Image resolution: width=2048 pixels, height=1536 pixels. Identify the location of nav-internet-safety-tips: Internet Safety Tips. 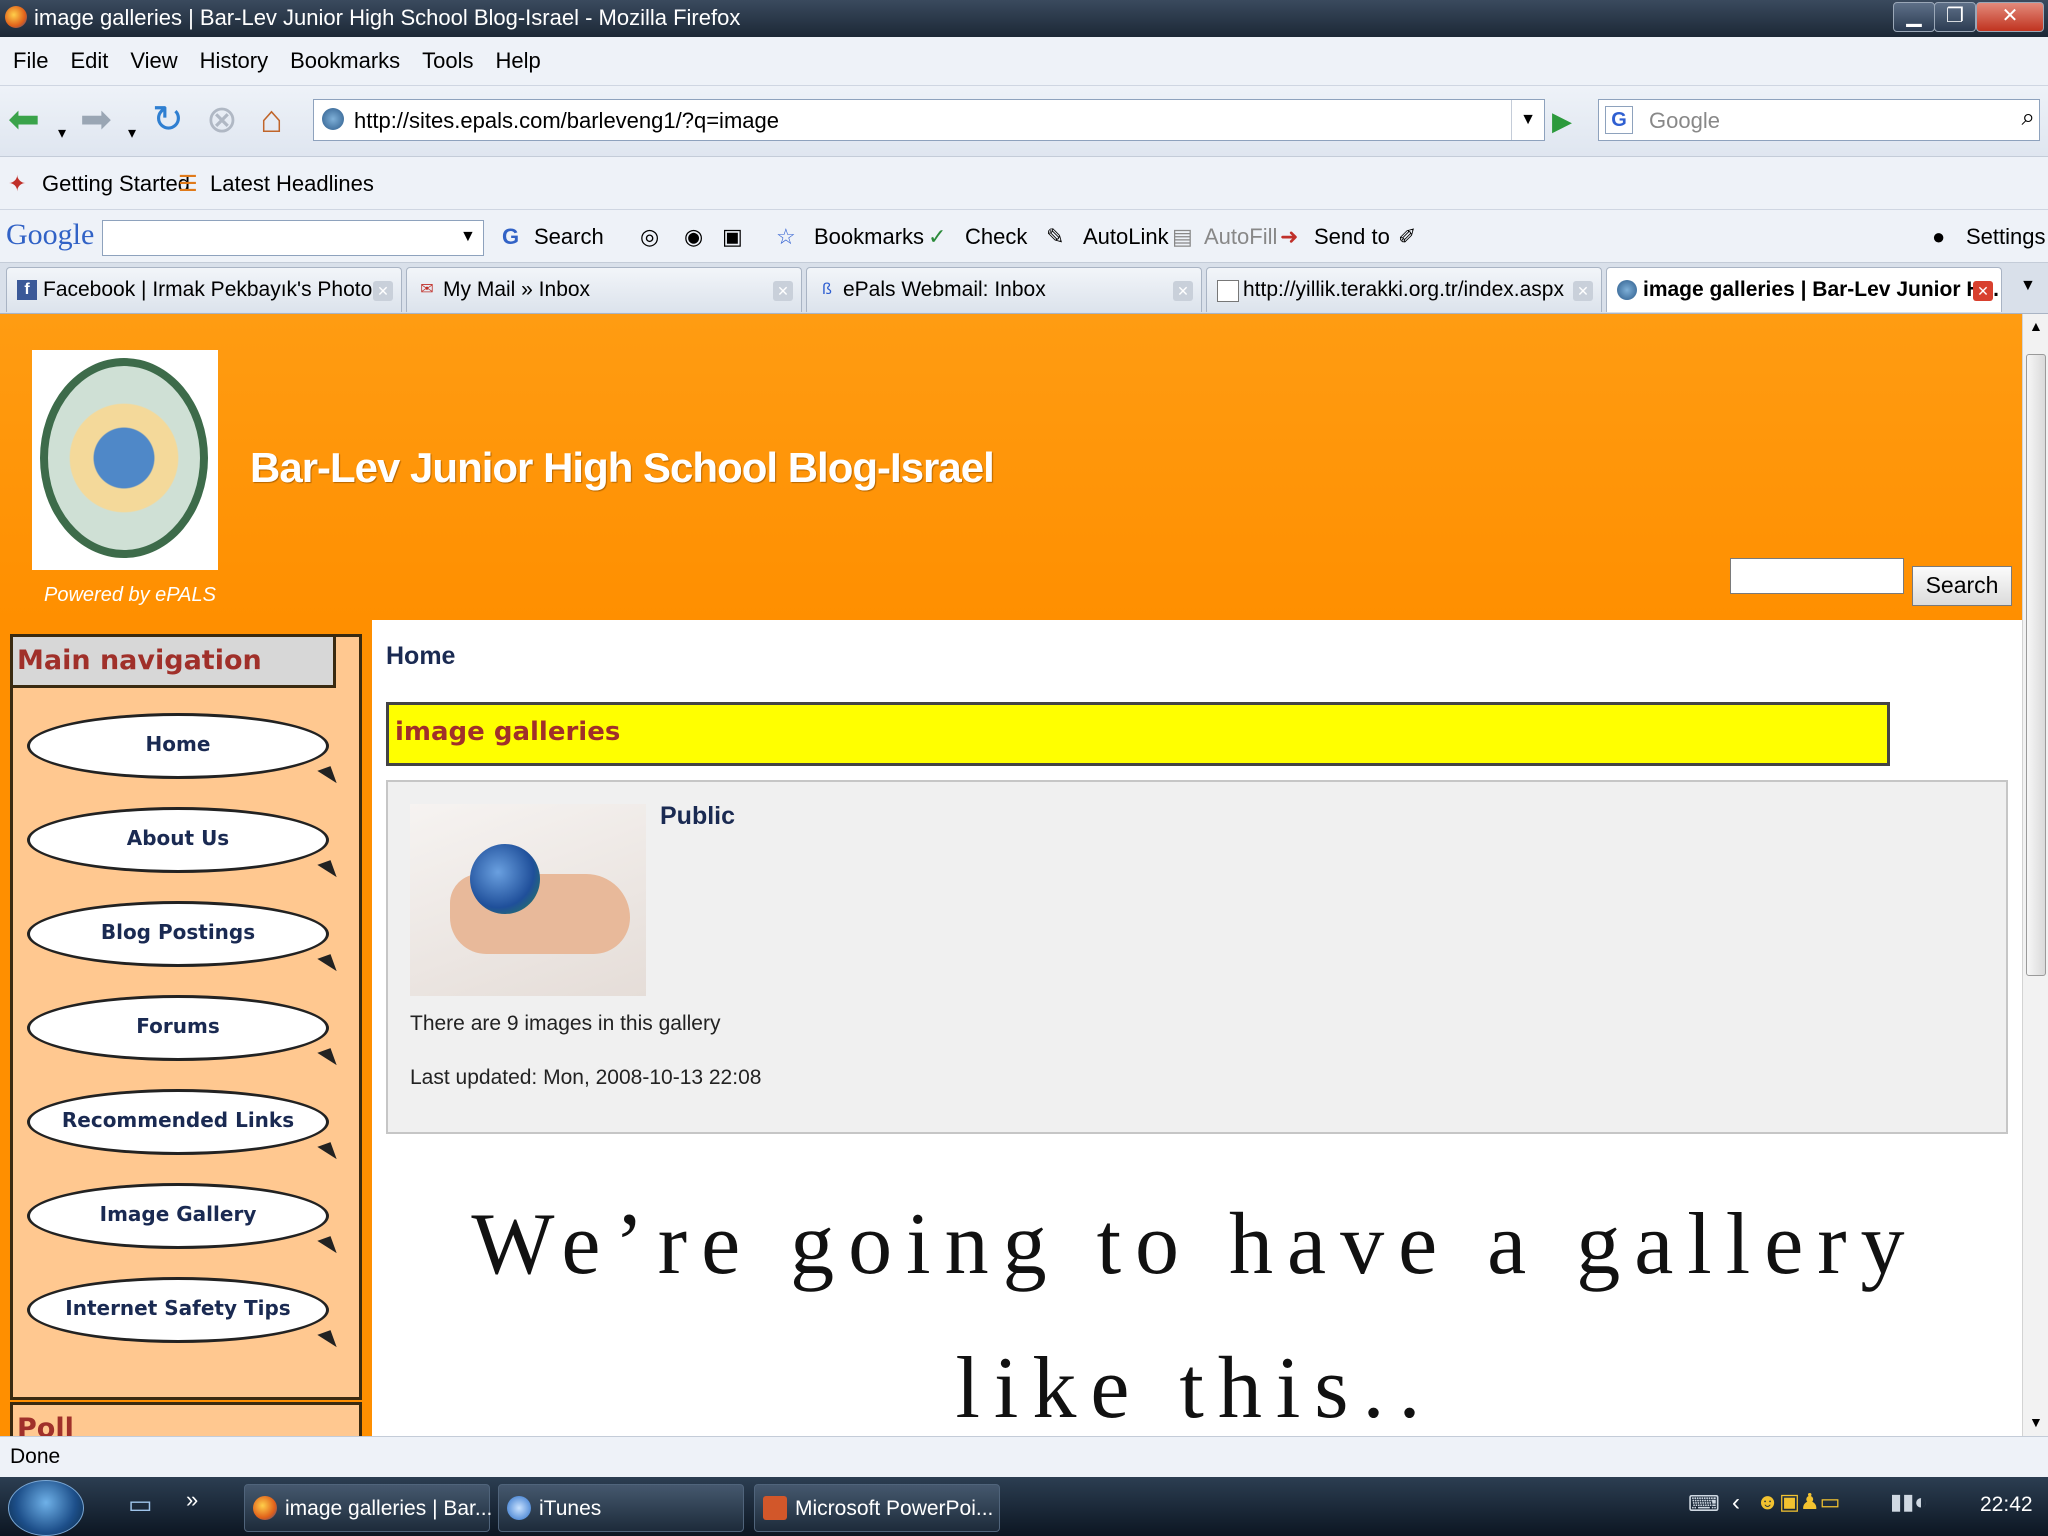
(178, 1310).